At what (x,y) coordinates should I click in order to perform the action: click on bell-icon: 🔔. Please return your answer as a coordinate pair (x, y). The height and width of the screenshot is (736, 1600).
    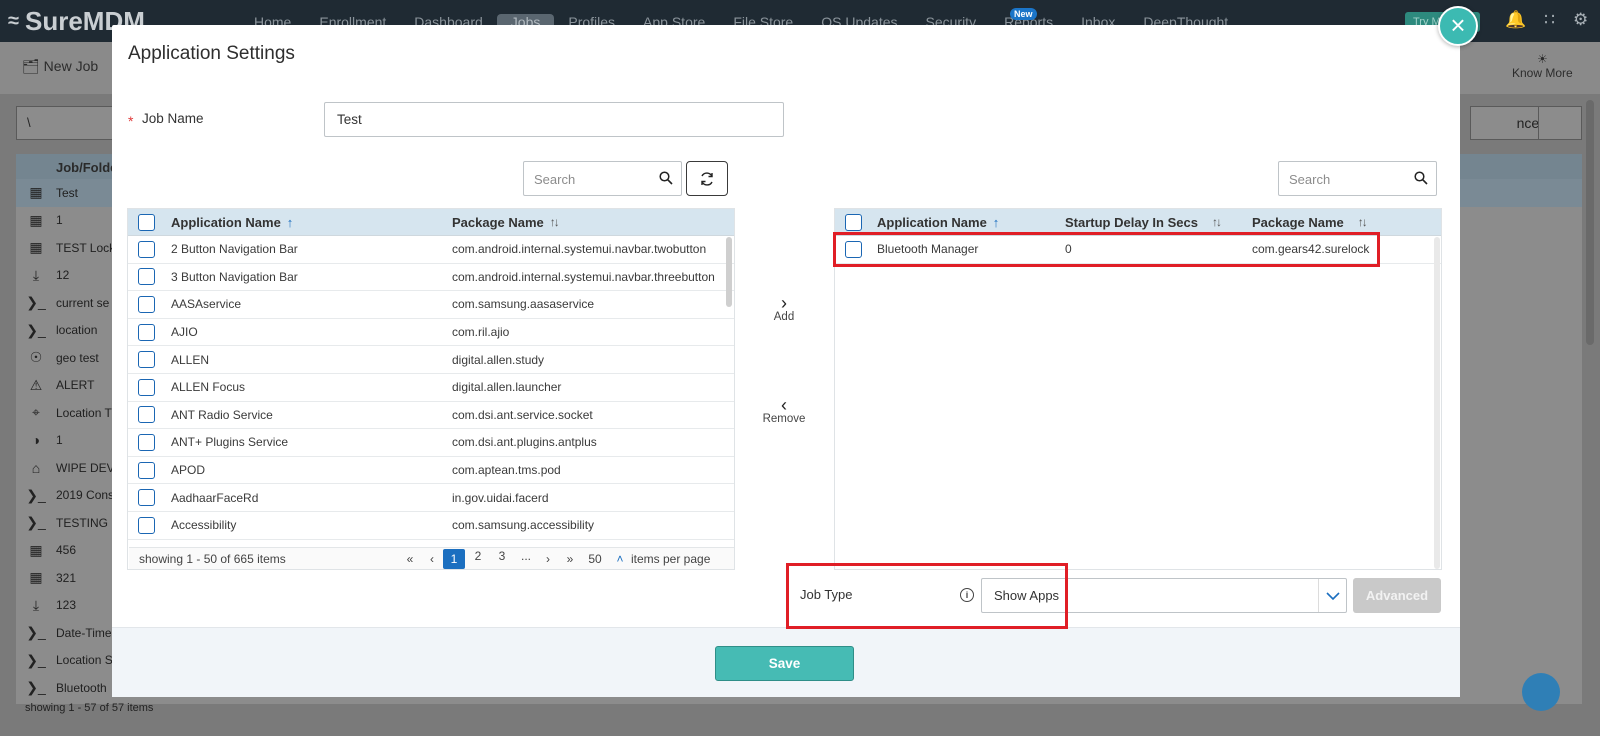
    Looking at the image, I should click on (1515, 20).